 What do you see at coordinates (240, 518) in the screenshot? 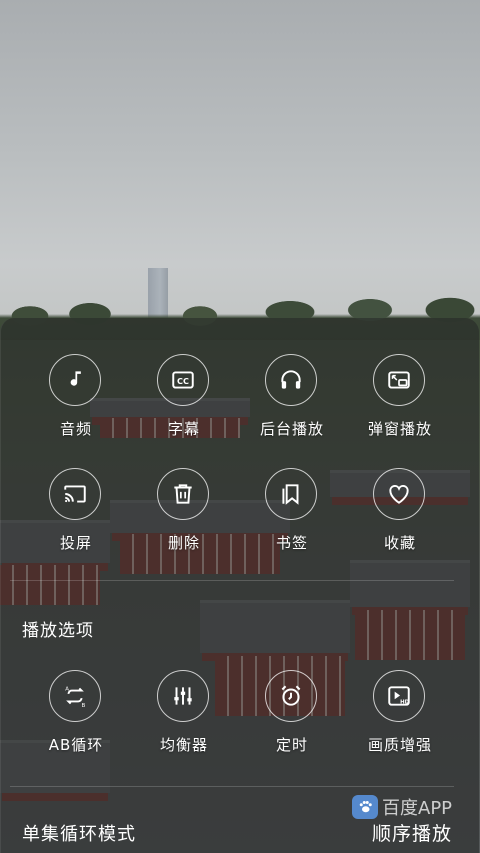
I see `options-row-2: 投屏 删除 书签 收藏` at bounding box center [240, 518].